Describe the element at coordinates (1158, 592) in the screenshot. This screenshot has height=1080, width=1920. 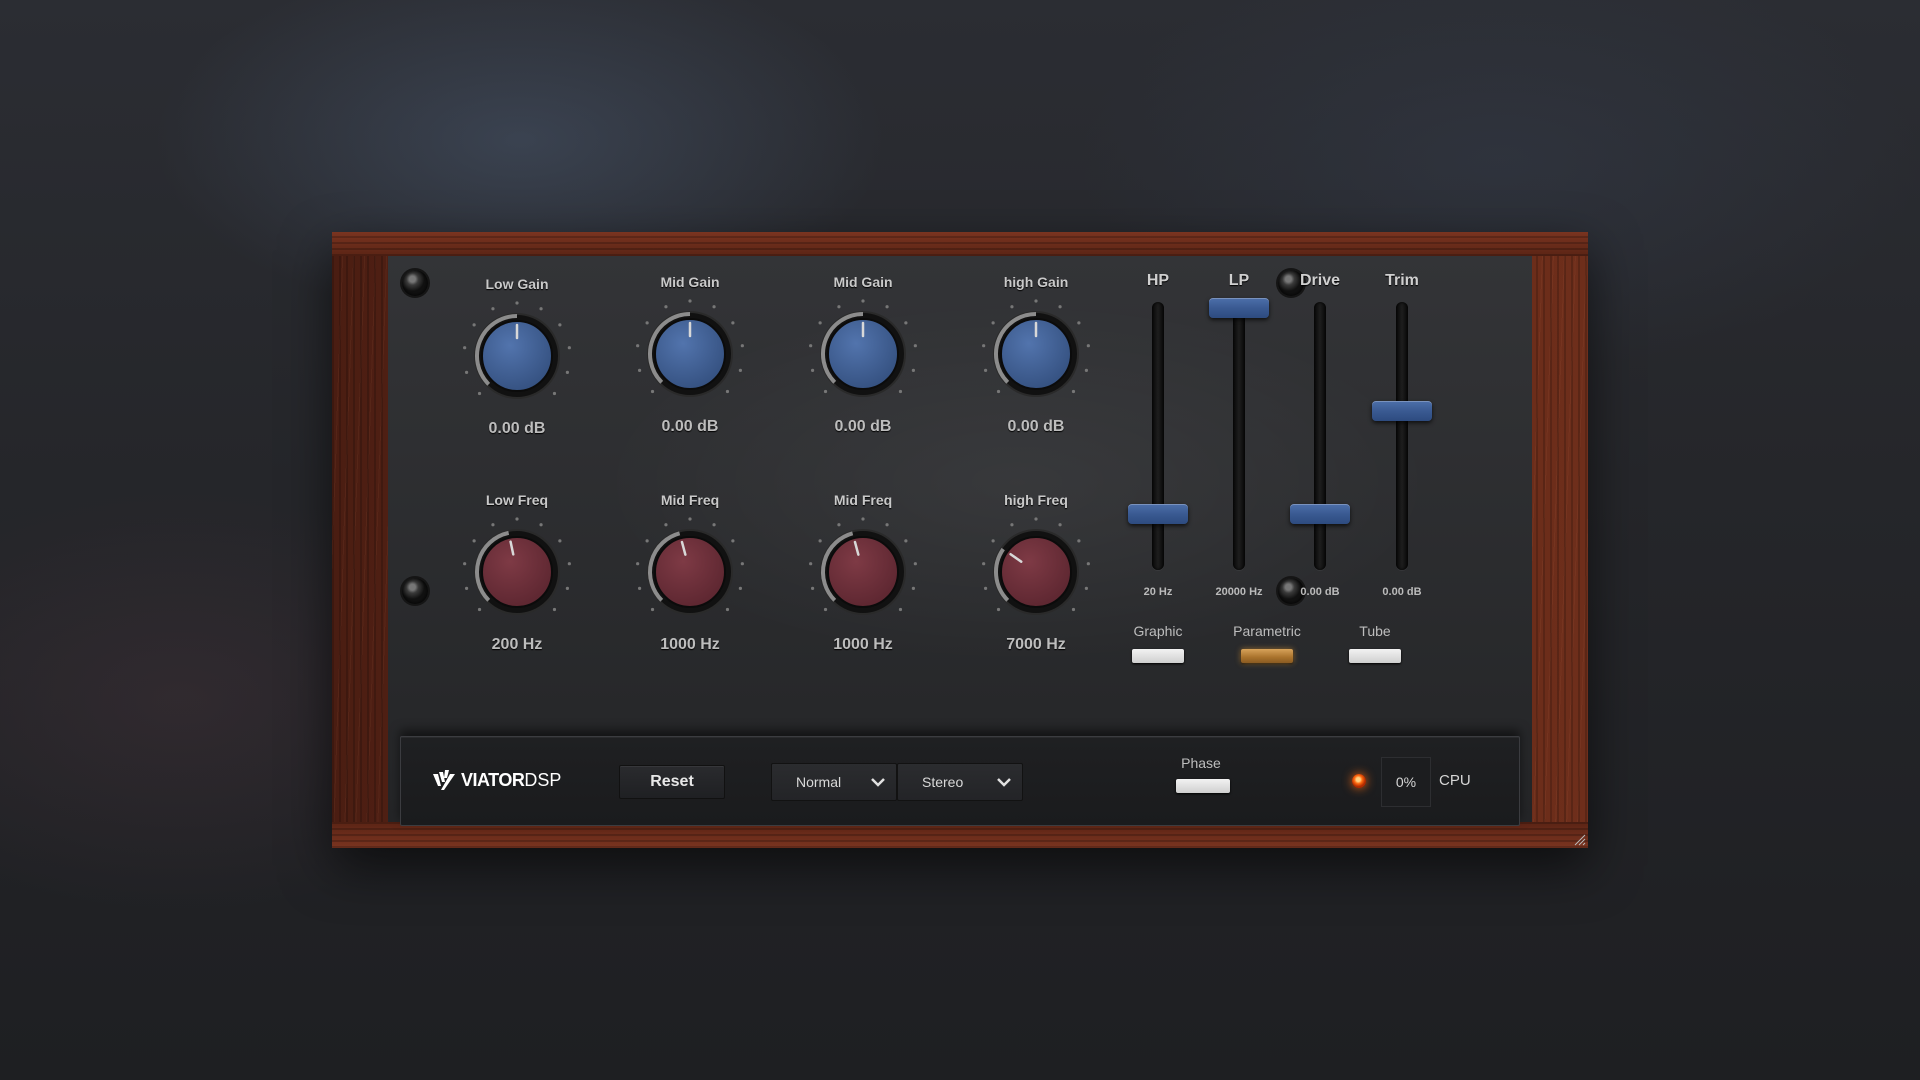
I see `fader-value-hp: 20 Hz` at that location.